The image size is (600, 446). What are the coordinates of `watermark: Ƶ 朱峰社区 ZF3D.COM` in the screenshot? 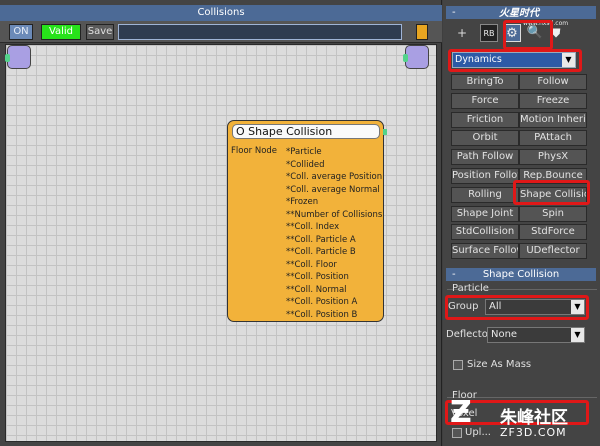 It's located at (523, 420).